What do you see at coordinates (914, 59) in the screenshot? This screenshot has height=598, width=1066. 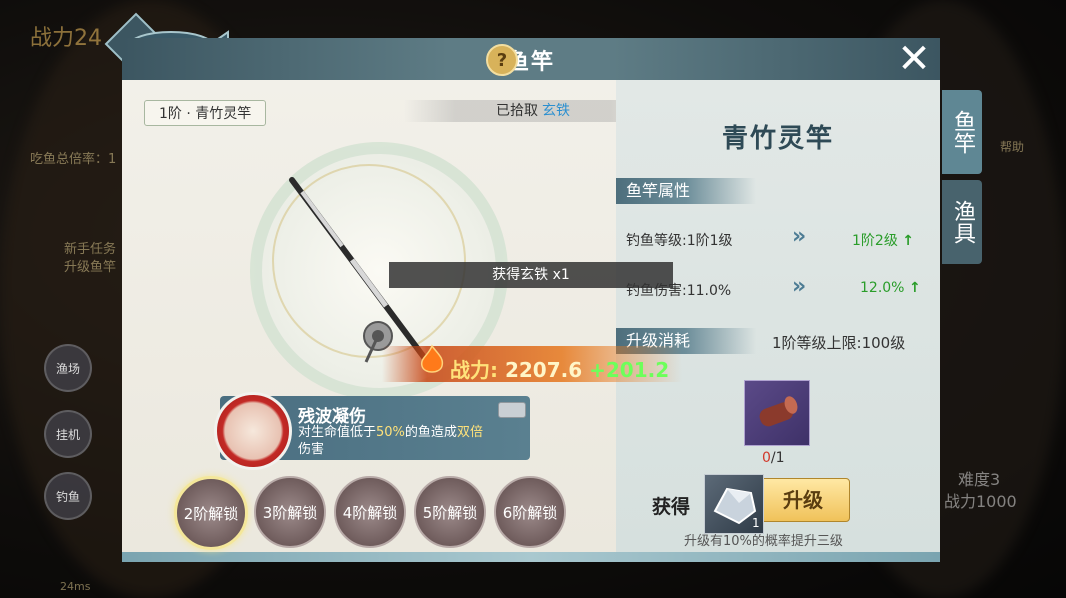 I see `close-button: ✕` at bounding box center [914, 59].